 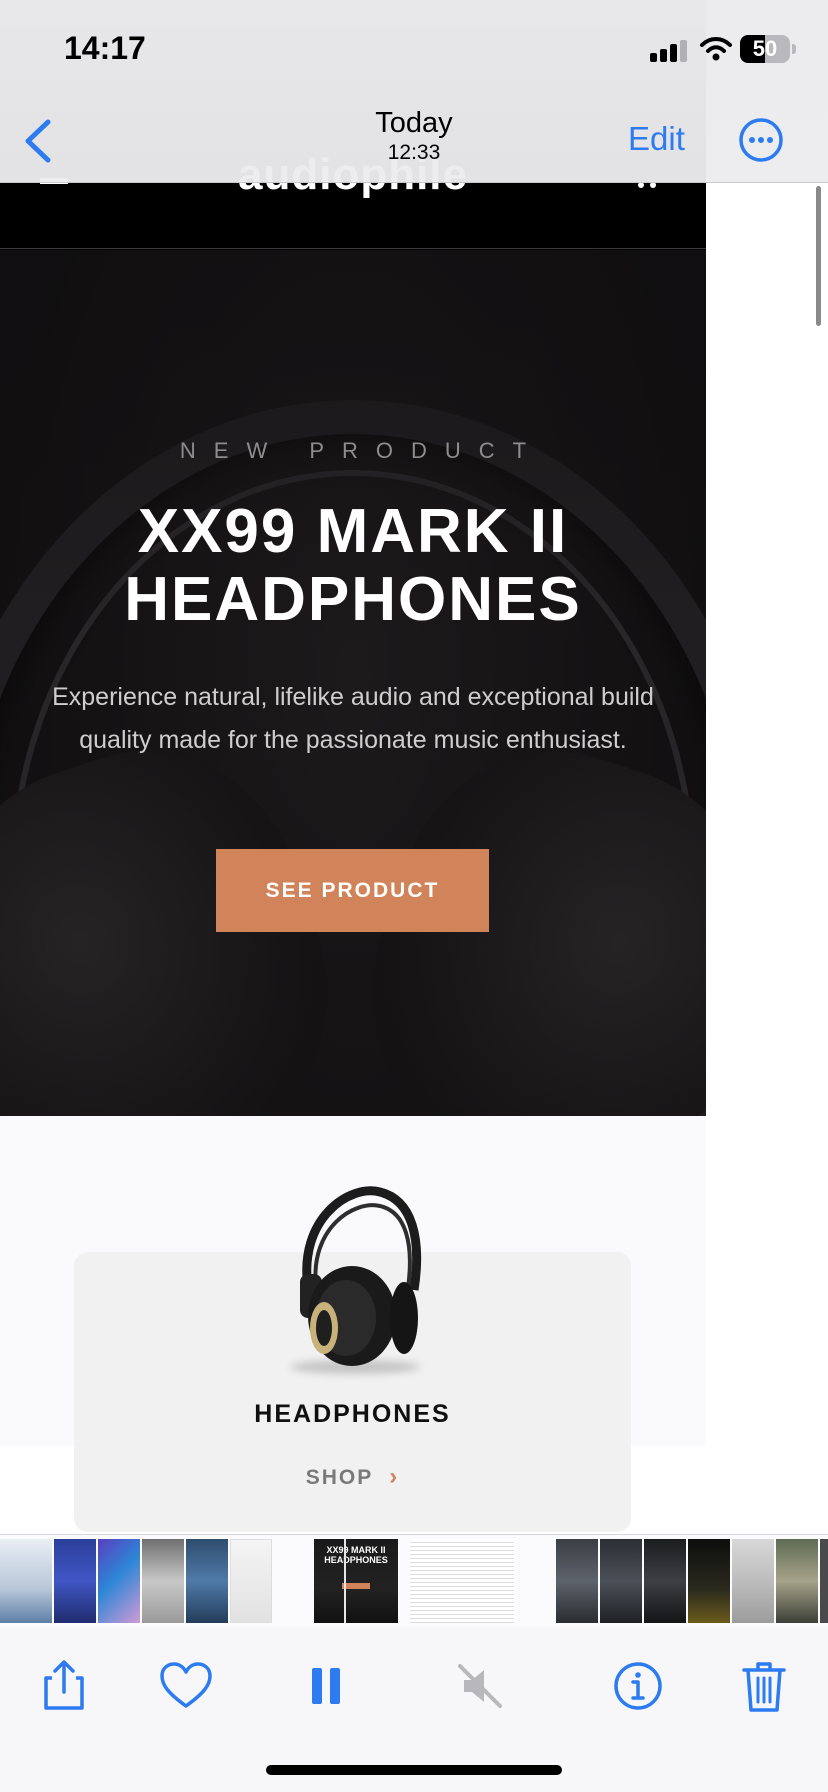 I want to click on headphones-product-image, so click(x=361, y=1276).